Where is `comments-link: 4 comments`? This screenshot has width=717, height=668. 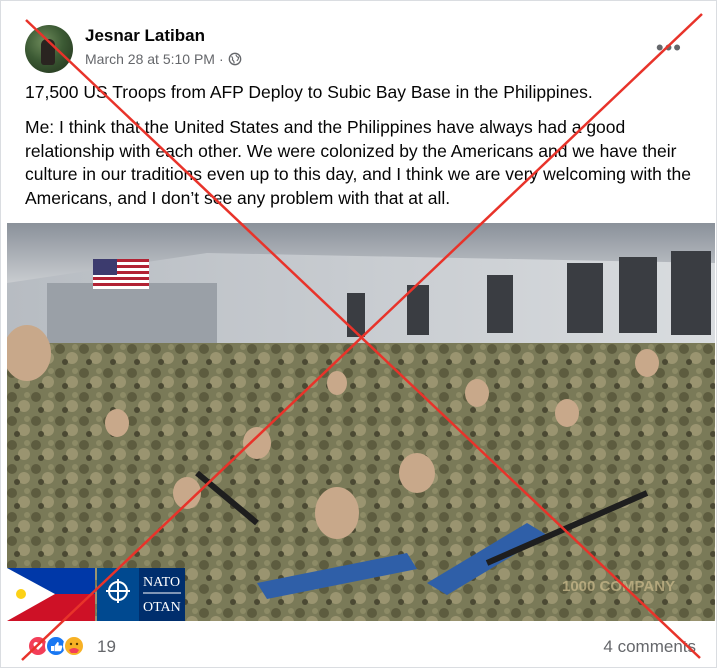
comments-link: 4 comments is located at coordinates (649, 647).